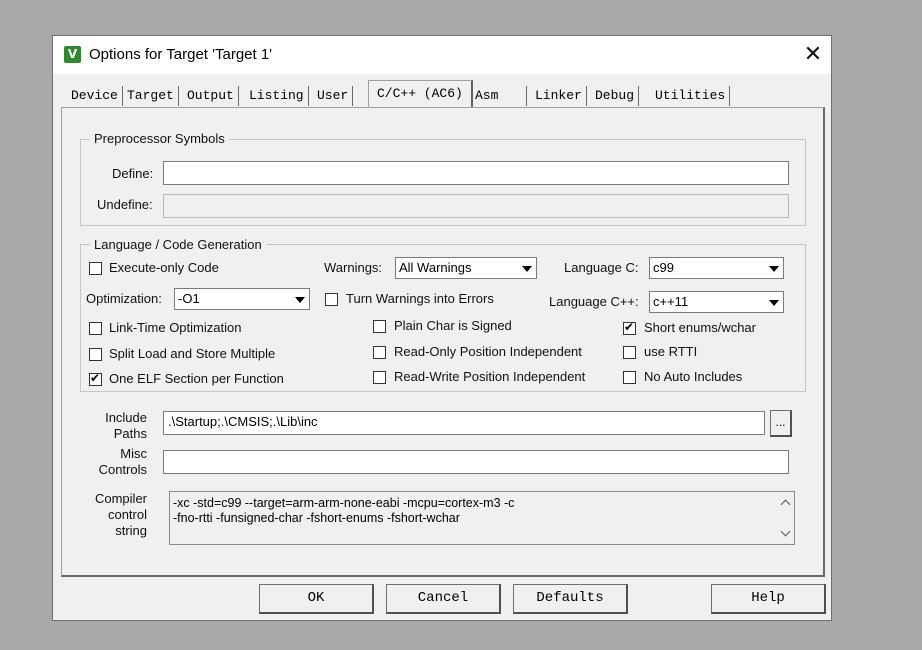  I want to click on link-time-opt-label: Link-Time Optimization, so click(175, 327).